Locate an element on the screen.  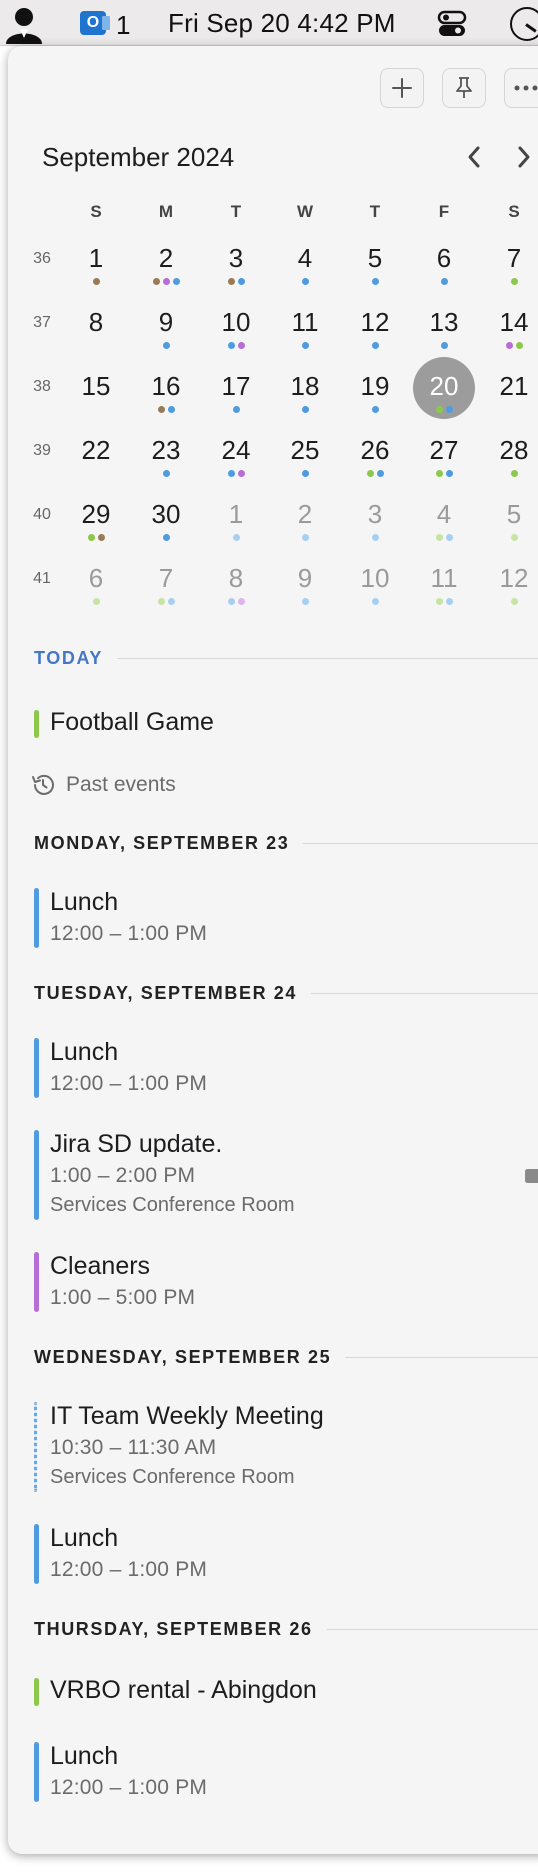
outlook-icon: O is located at coordinates (95, 23).